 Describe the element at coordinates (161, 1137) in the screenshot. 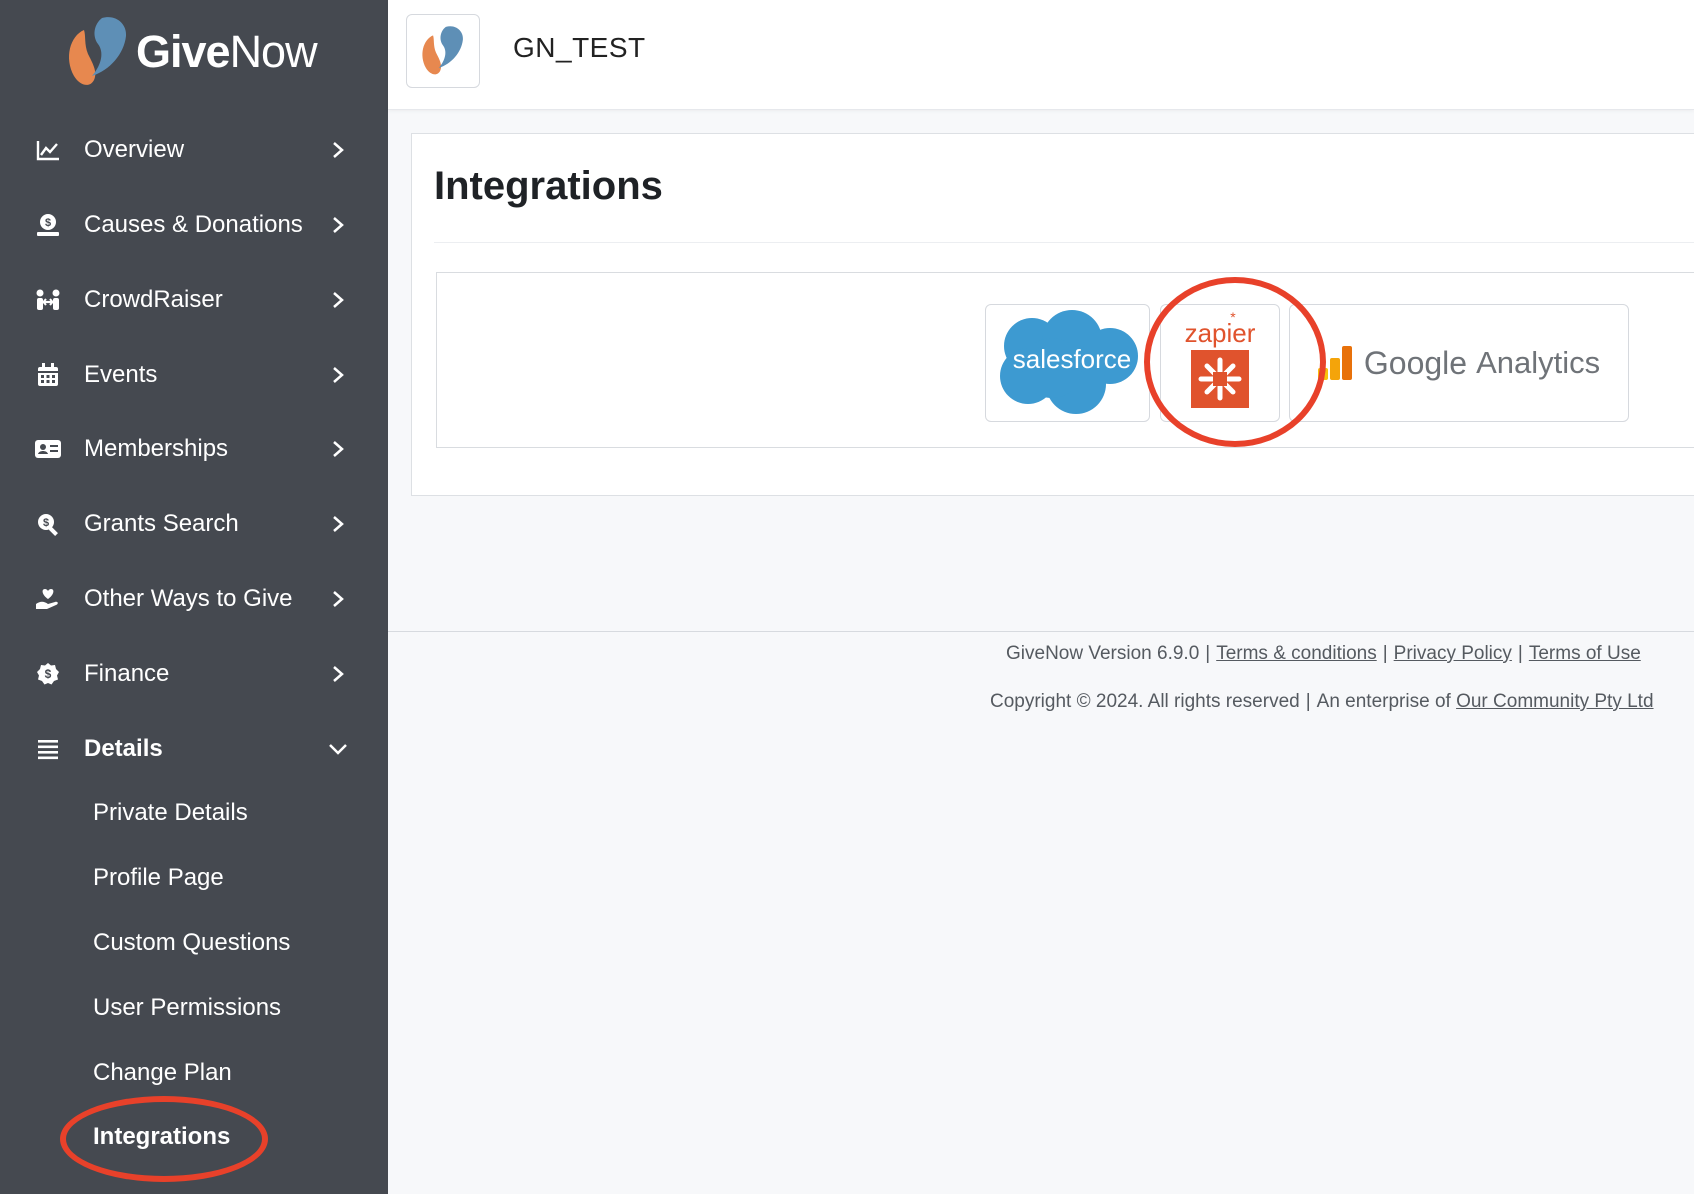

I see `sidebar-subitem-integrations: Integrations` at that location.